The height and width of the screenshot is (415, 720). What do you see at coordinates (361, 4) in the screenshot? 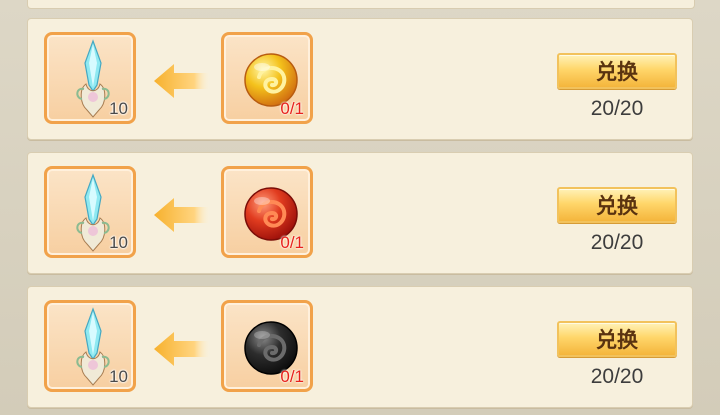
I see `previous-row-edge` at bounding box center [361, 4].